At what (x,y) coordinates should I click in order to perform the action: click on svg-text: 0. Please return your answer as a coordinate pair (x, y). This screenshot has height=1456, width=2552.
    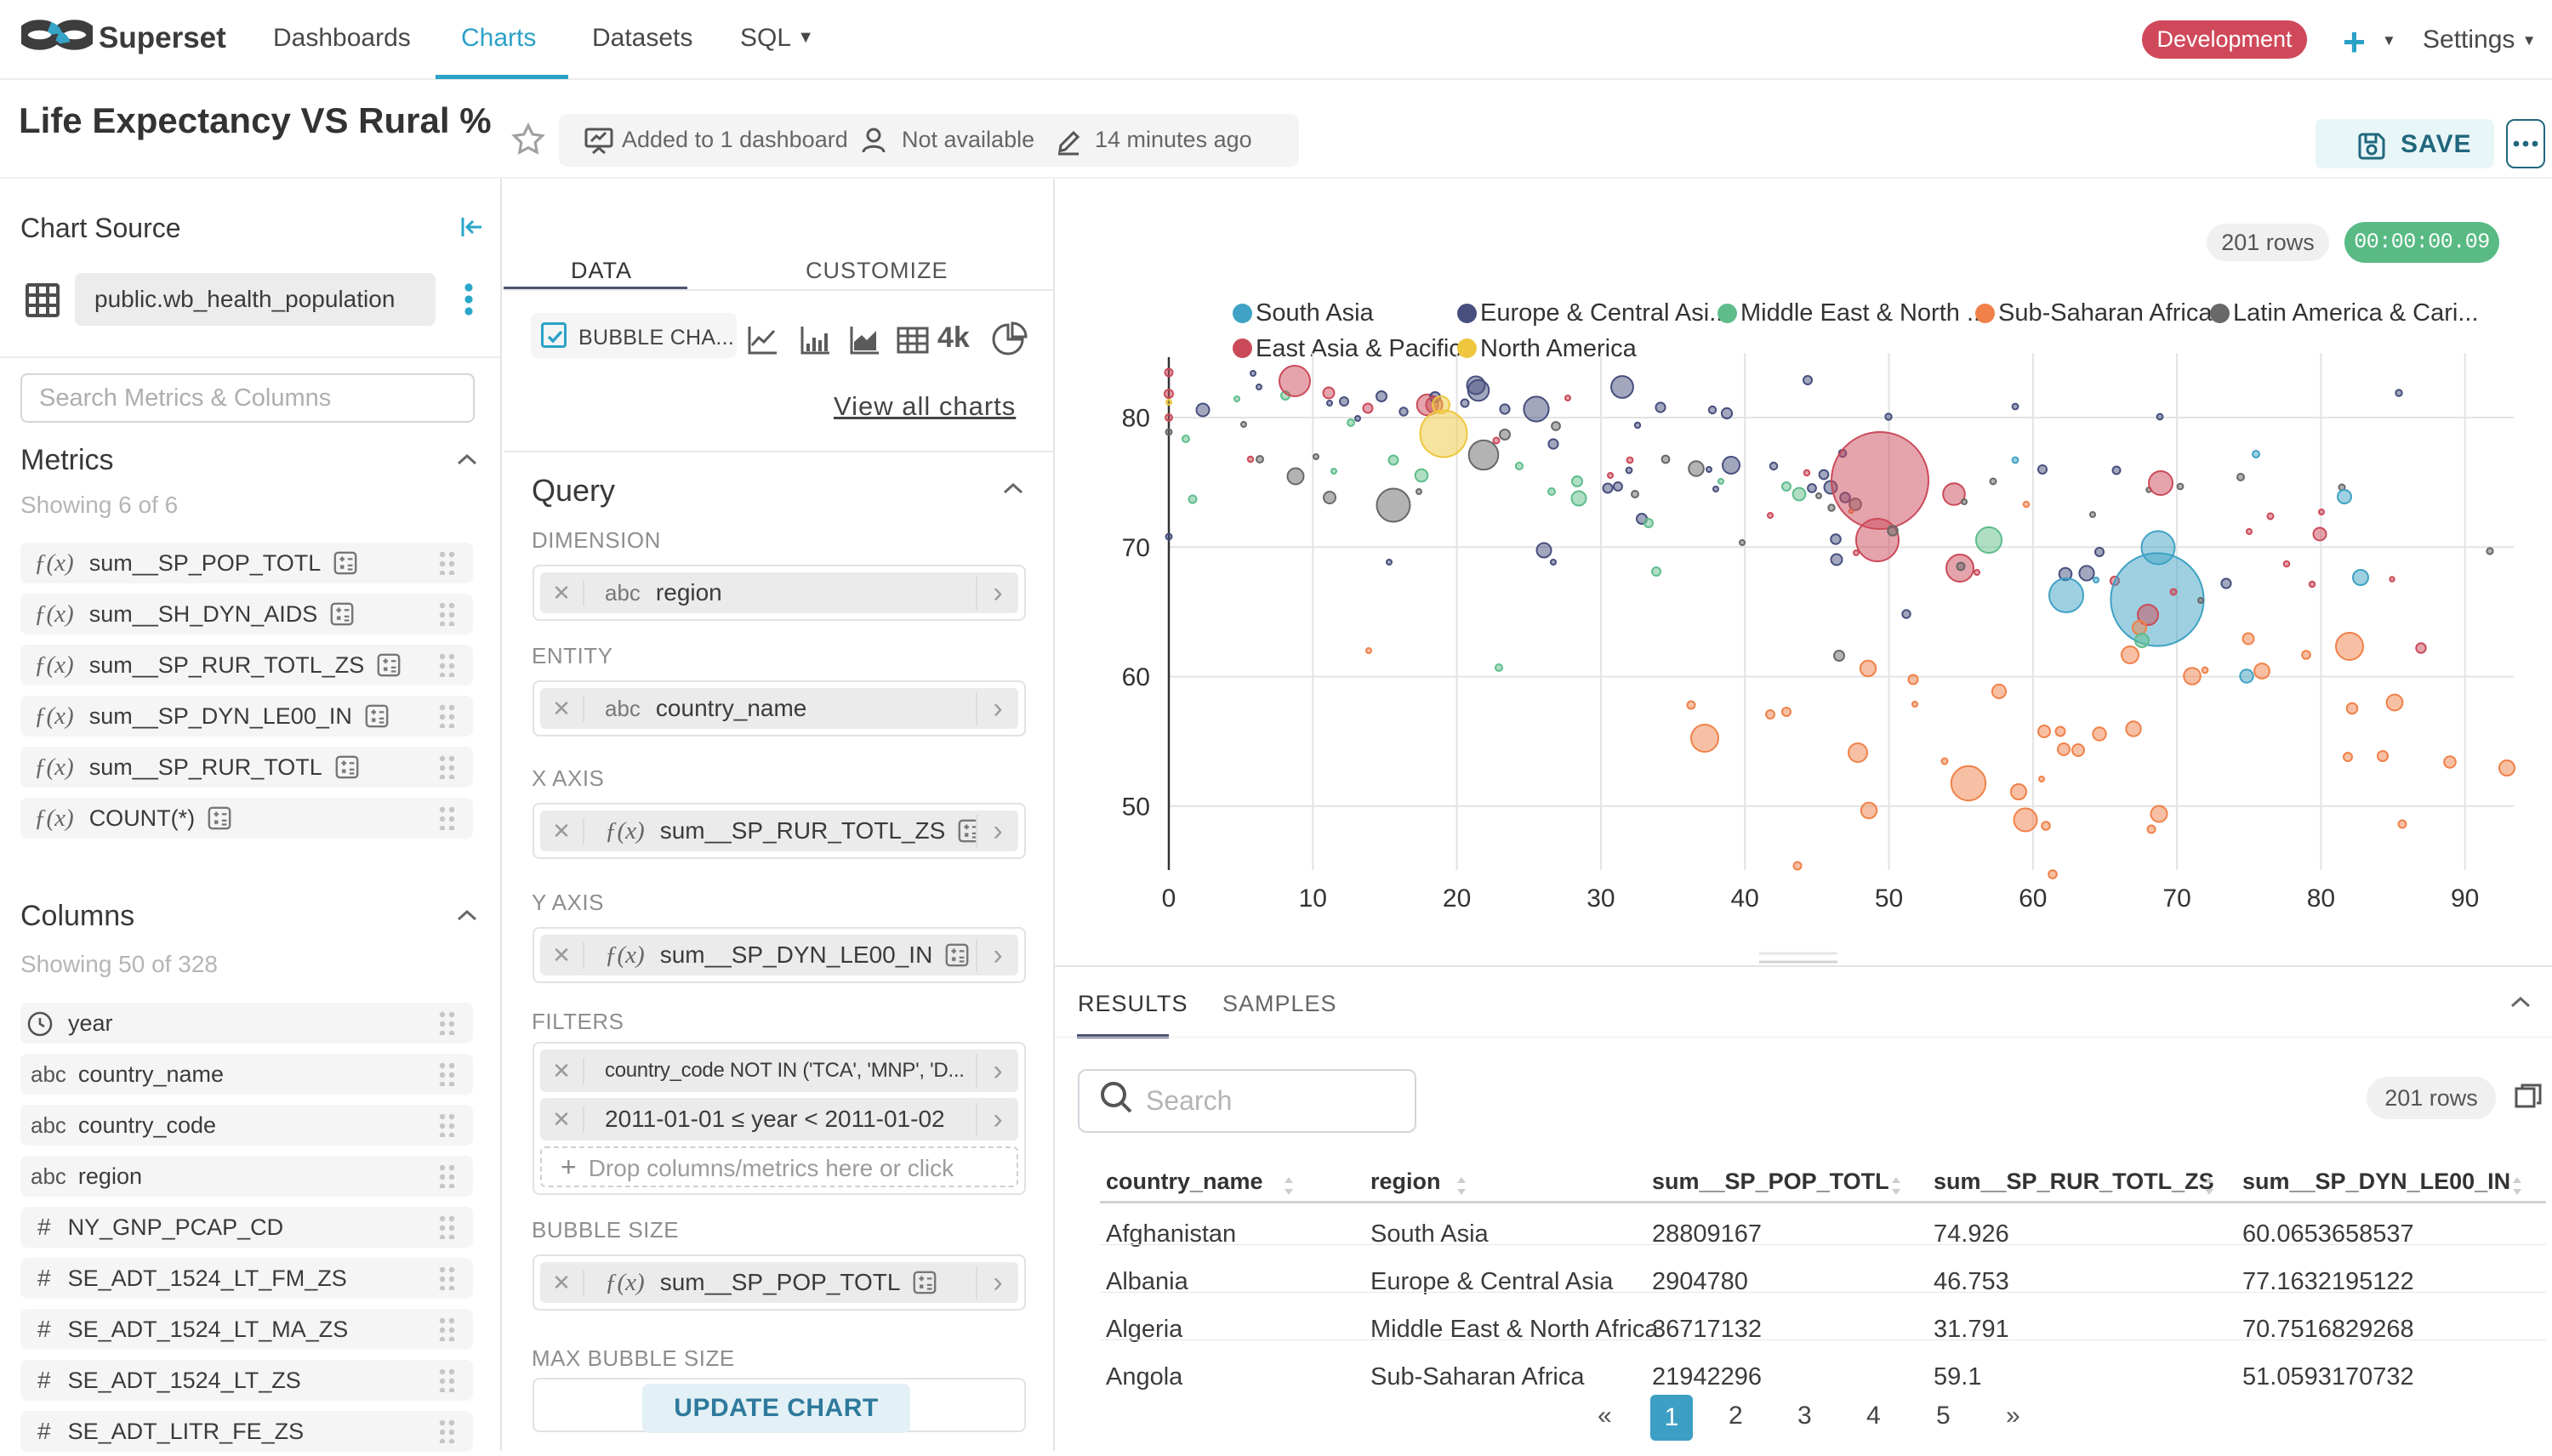
    Looking at the image, I should click on (1169, 899).